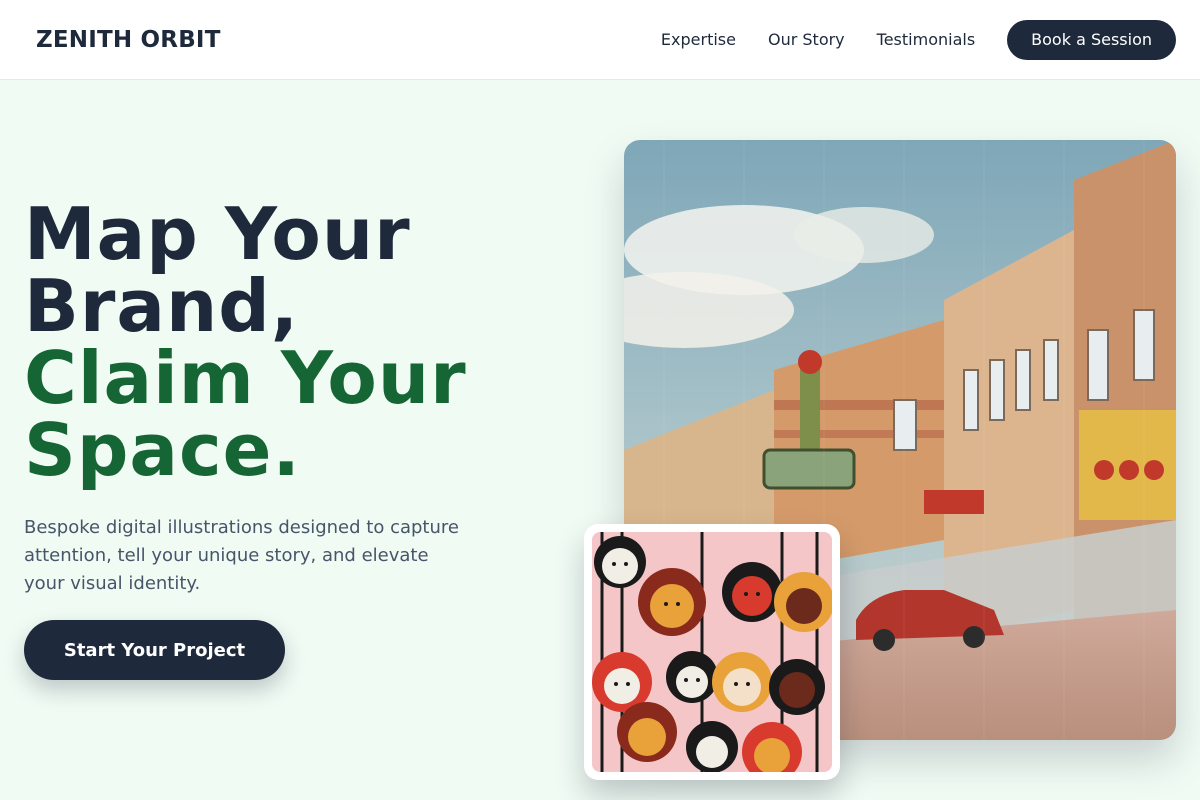 Image resolution: width=1200 pixels, height=800 pixels. What do you see at coordinates (154, 650) in the screenshot?
I see `start-project-button: Start Your Project` at bounding box center [154, 650].